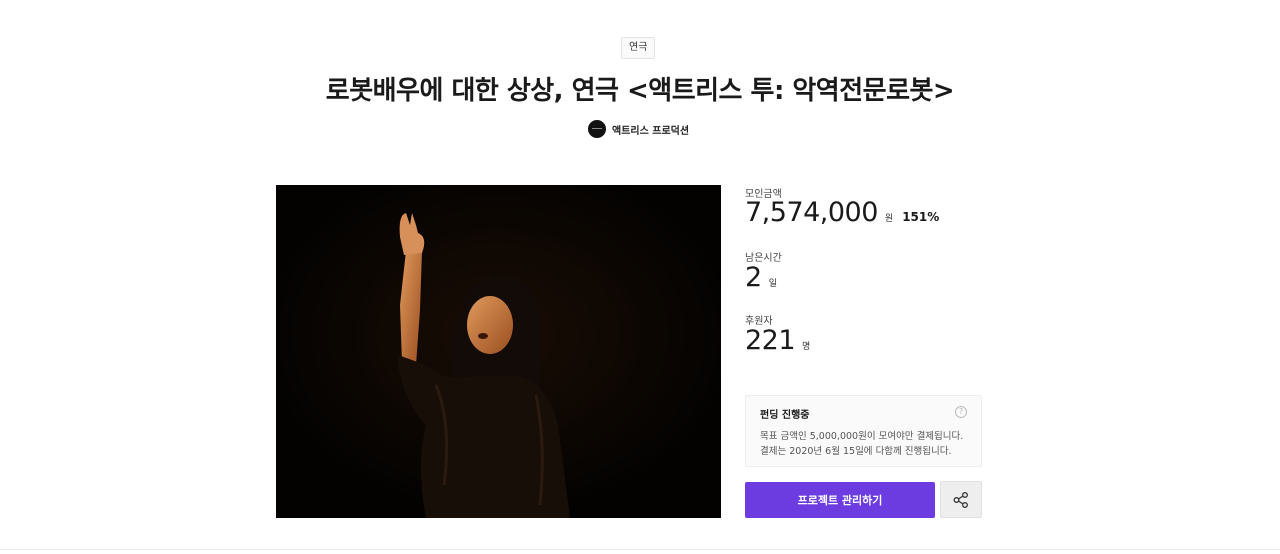  I want to click on project-title: 로봇배우에 대한 상상, 연극 <액트리스 투: 악역전문로봇>, so click(640, 91).